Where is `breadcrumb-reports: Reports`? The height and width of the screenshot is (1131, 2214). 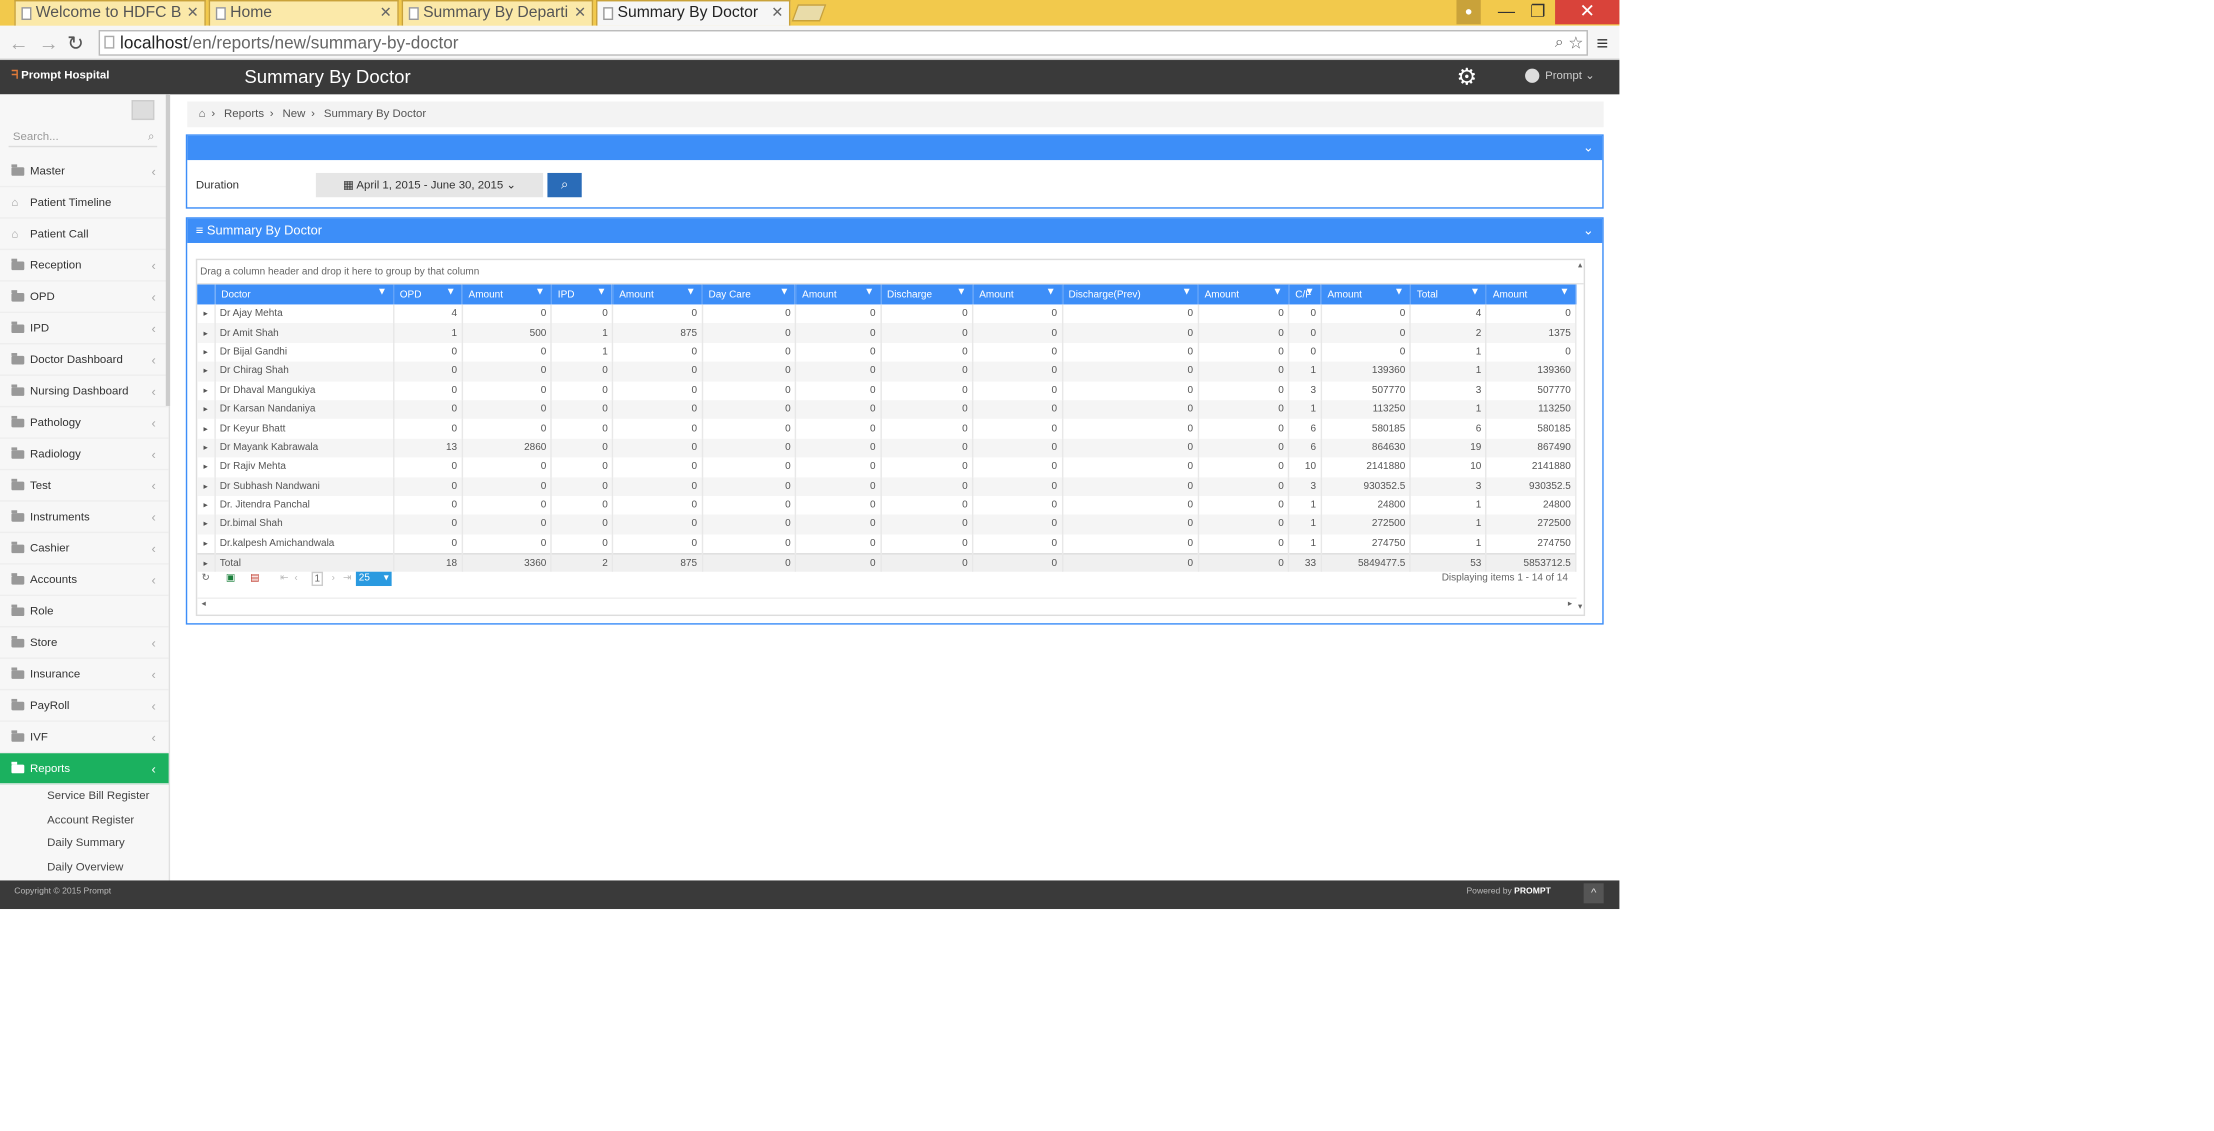 breadcrumb-reports: Reports is located at coordinates (244, 113).